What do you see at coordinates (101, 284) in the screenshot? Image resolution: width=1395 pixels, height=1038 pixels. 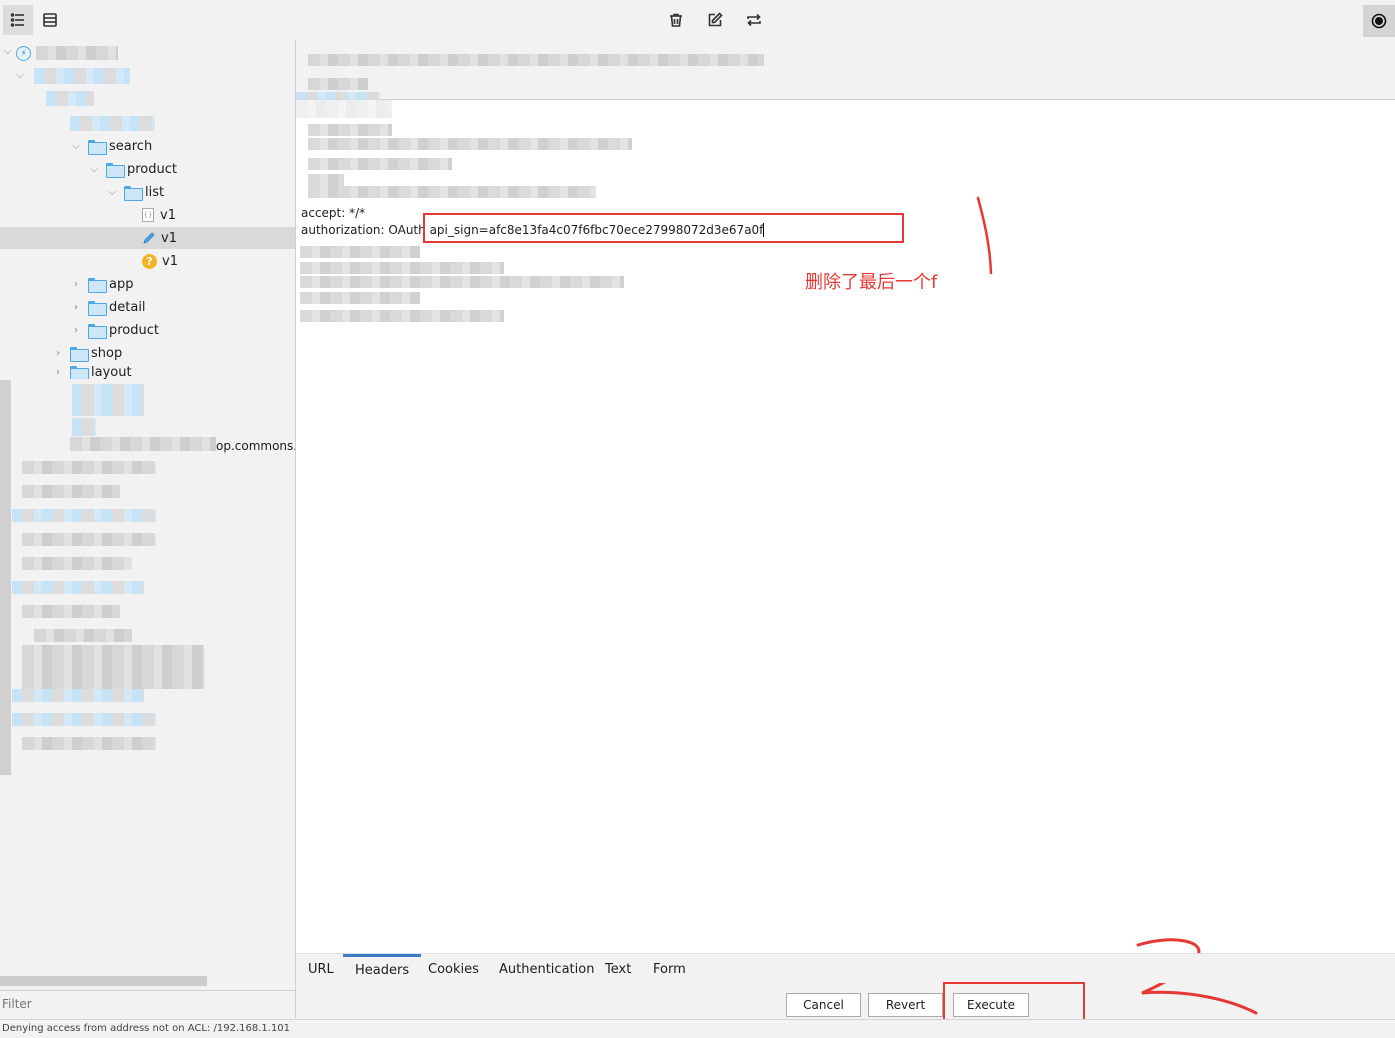 I see `tree-folder-app: › app` at bounding box center [101, 284].